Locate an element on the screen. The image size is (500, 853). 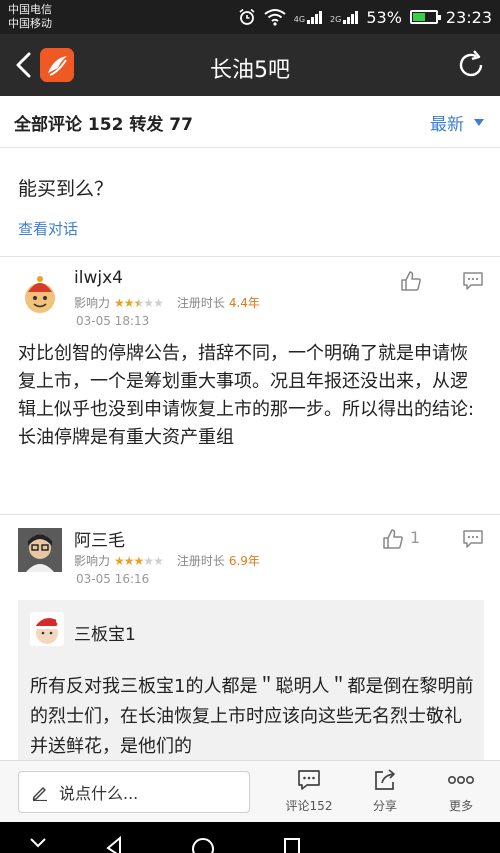
battery-percent: 53% is located at coordinates (384, 17).